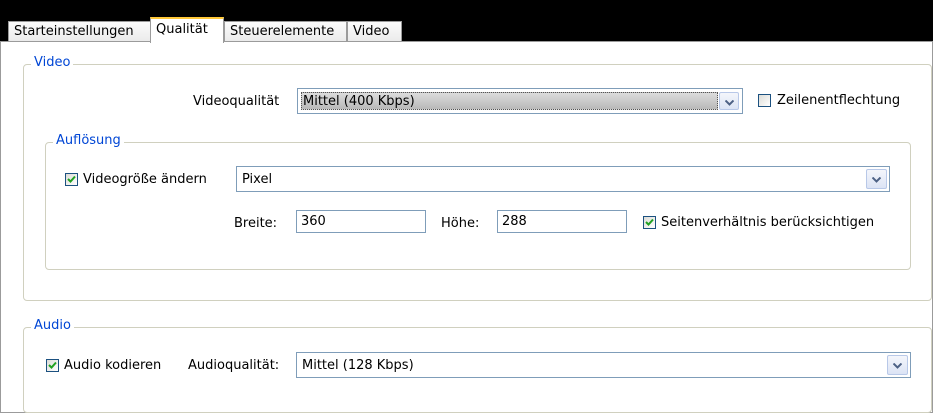 Image resolution: width=933 pixels, height=413 pixels. I want to click on height-input: 288, so click(562, 221).